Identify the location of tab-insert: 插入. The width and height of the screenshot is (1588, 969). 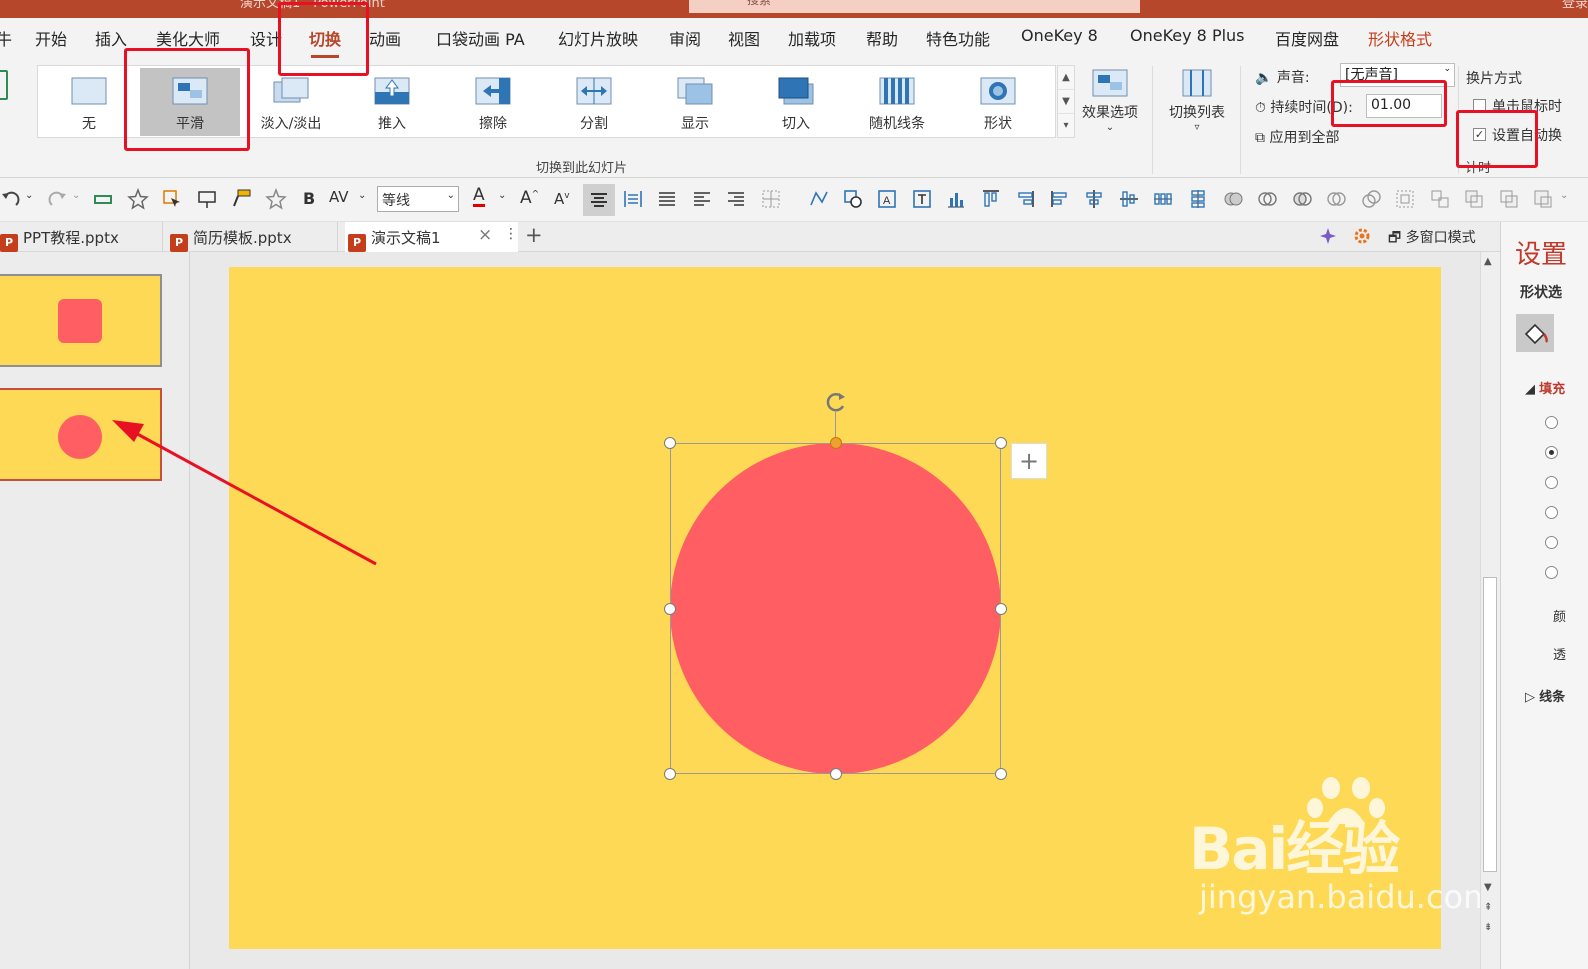
(111, 38).